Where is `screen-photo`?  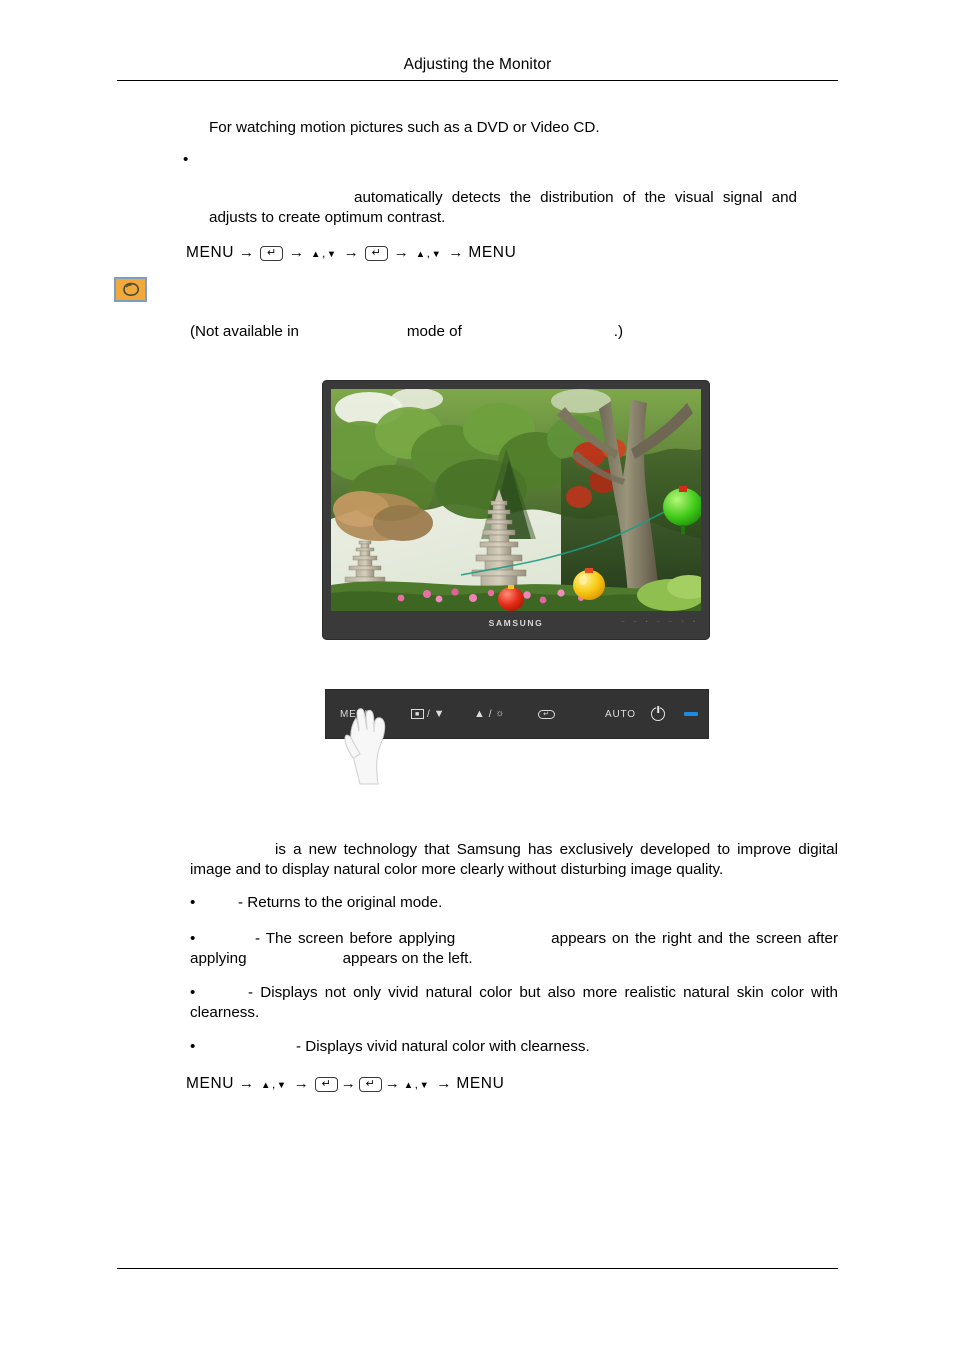
screen-photo is located at coordinates (516, 500).